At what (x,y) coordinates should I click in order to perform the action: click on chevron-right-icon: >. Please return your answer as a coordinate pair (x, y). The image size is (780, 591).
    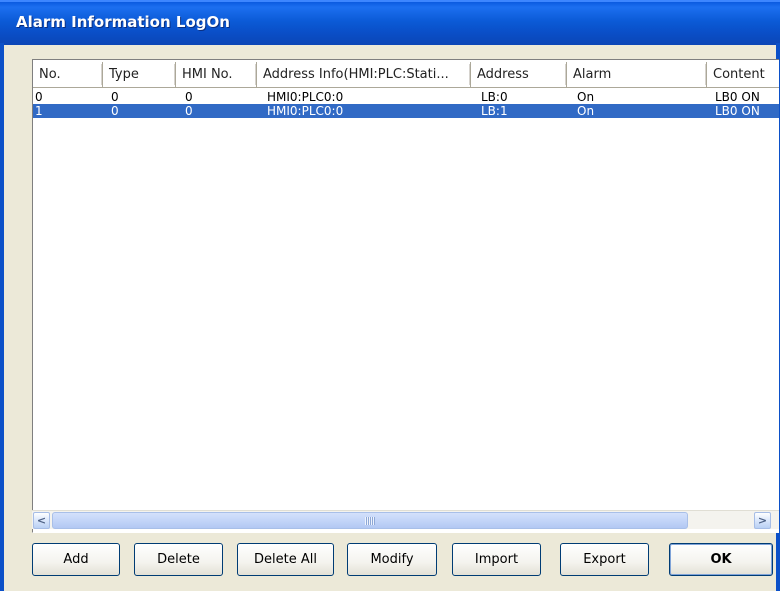
    Looking at the image, I should click on (762, 520).